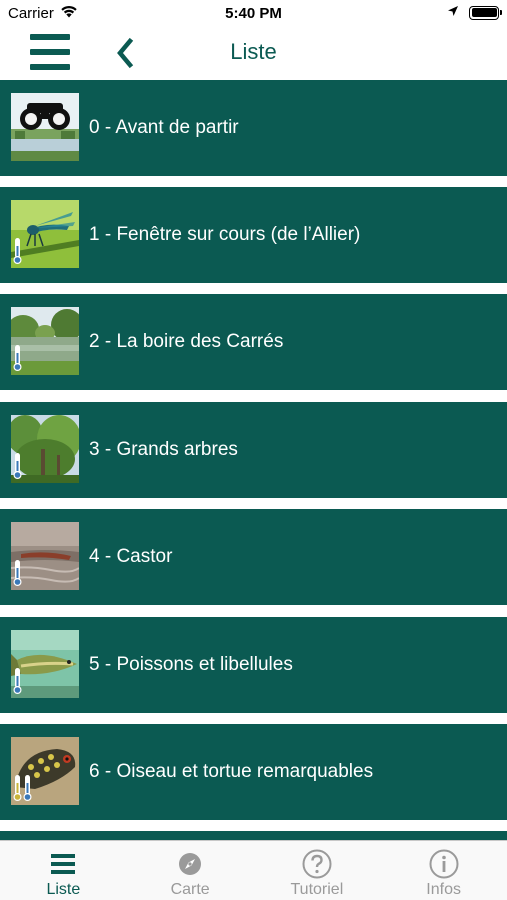  Describe the element at coordinates (444, 864) in the screenshot. I see `info-circle-icon` at that location.